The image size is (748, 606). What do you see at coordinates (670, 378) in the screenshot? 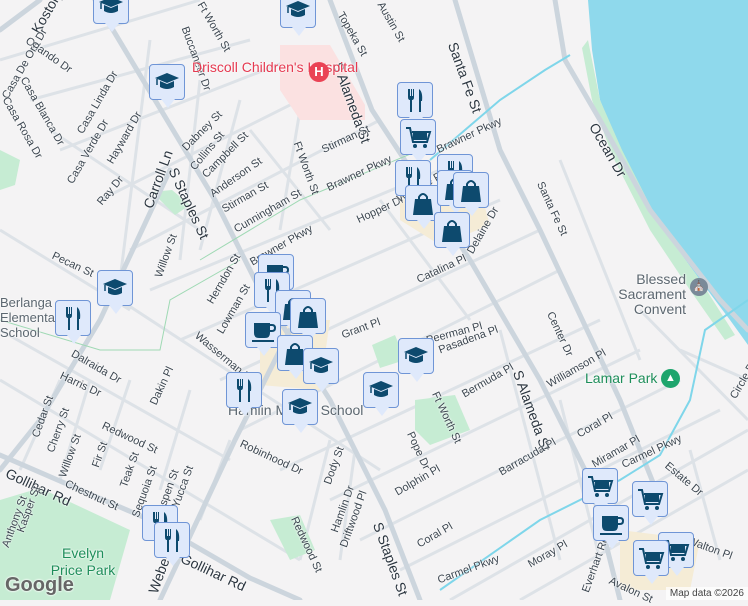
I see `park-tree-icon: ▲` at bounding box center [670, 378].